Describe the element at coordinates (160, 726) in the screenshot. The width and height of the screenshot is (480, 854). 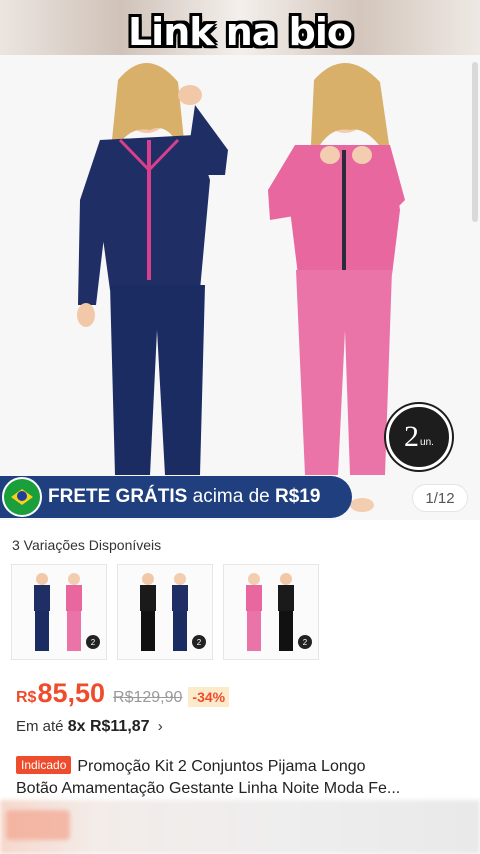
I see `chevron-right-icon: ›` at that location.